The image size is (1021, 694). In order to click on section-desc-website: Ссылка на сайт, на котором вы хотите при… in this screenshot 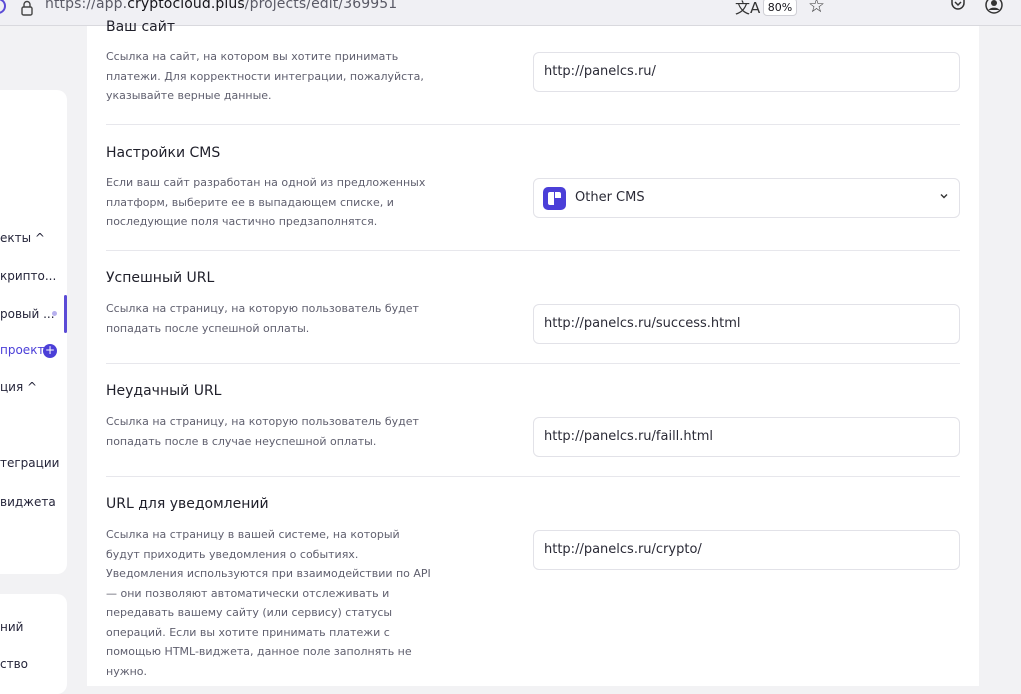, I will do `click(265, 76)`.